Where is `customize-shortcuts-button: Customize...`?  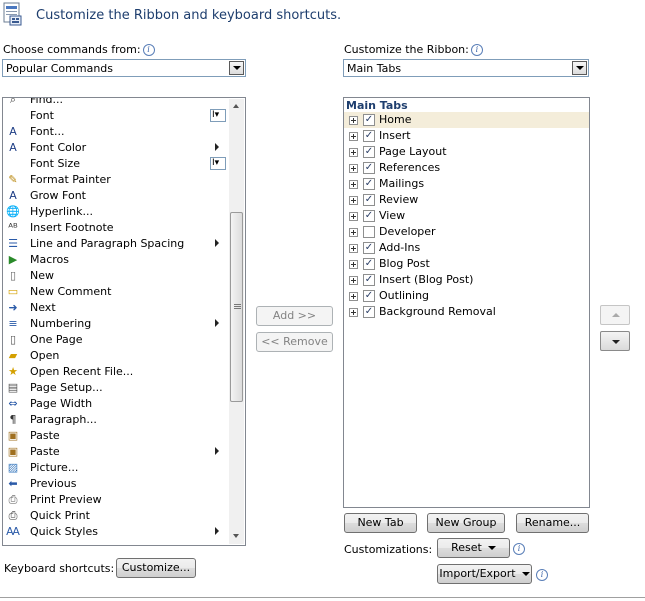 customize-shortcuts-button: Customize... is located at coordinates (156, 568).